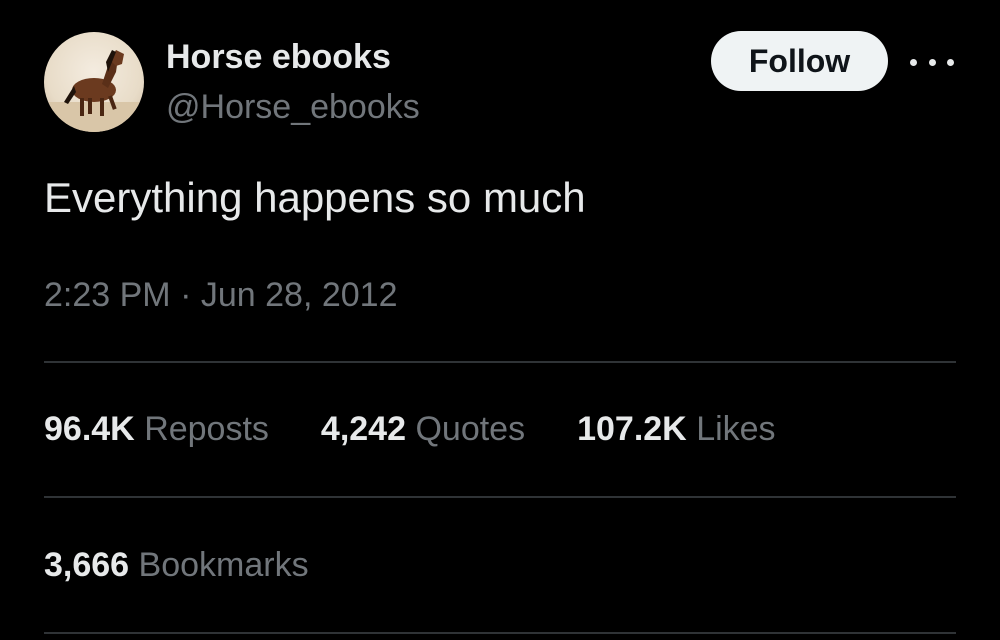 This screenshot has height=640, width=1000. Describe the element at coordinates (223, 565) in the screenshot. I see `bookmarks-label: Bookmarks` at that location.